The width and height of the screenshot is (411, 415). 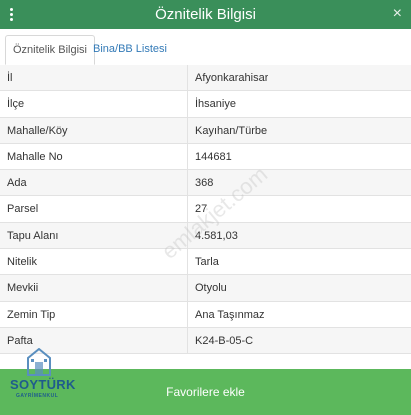 What do you see at coordinates (94, 78) in the screenshot?
I see `row-label: İl` at bounding box center [94, 78].